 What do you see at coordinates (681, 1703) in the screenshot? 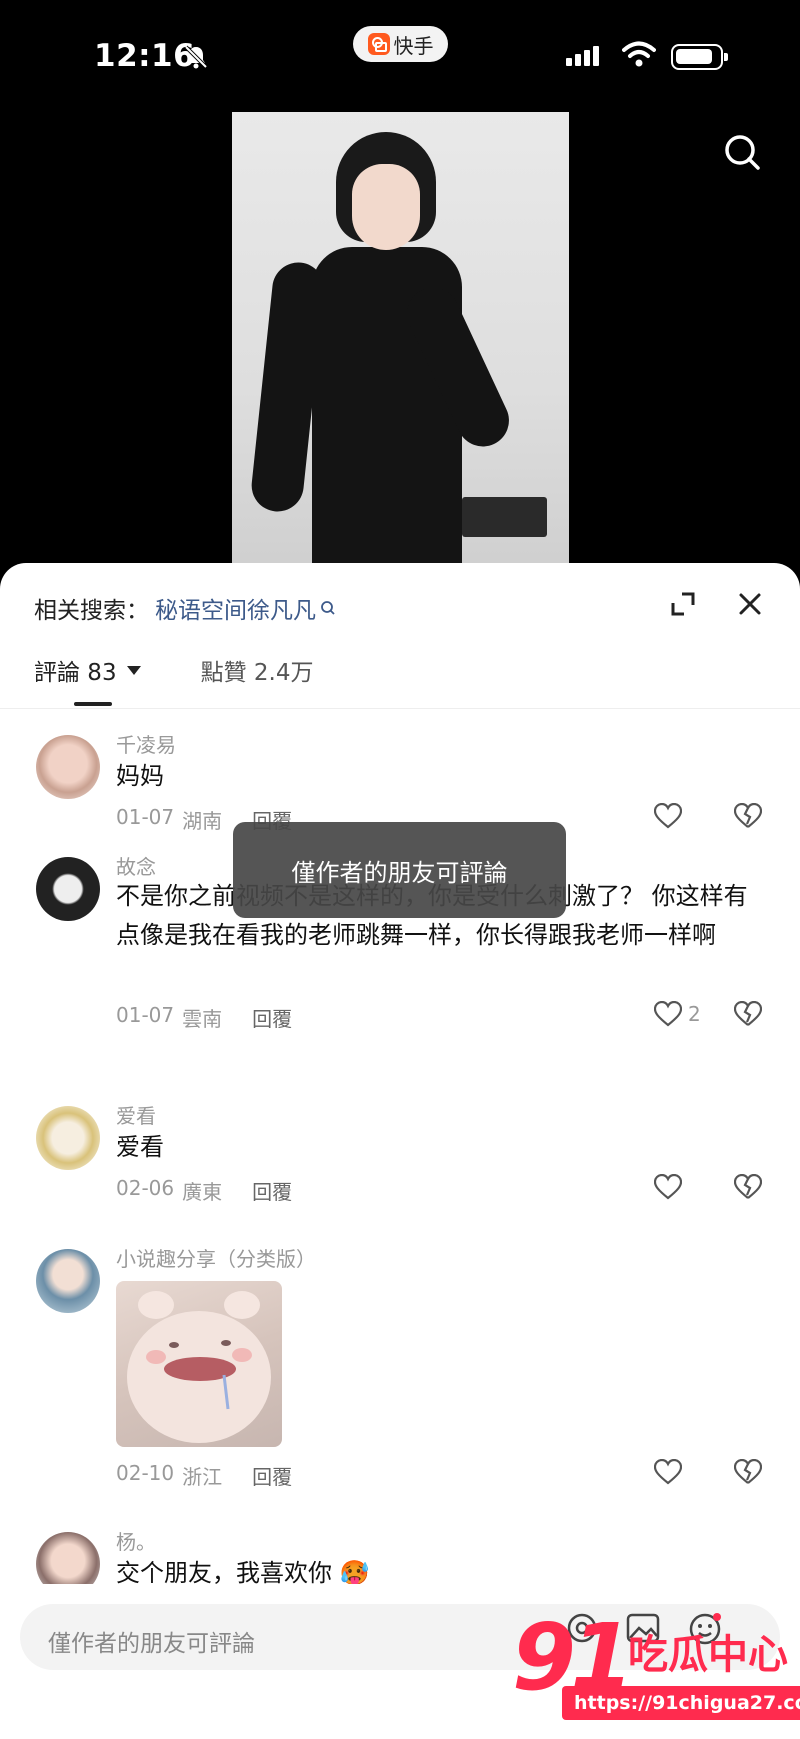
I see `watermark-url: https://91chigua27.com` at bounding box center [681, 1703].